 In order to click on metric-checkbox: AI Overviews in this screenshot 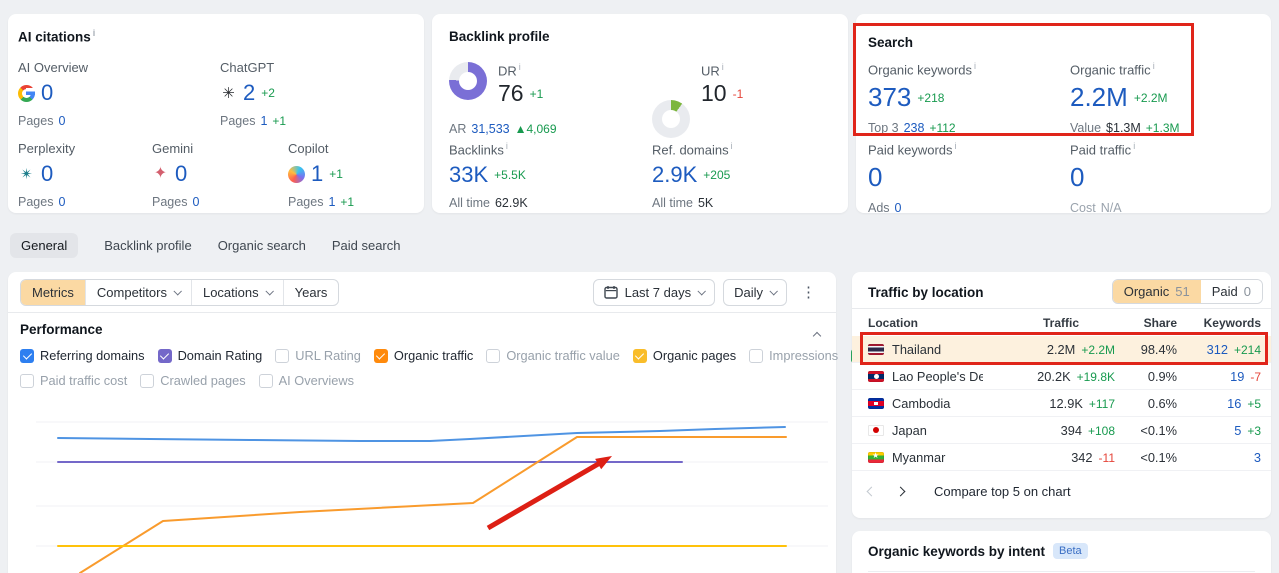, I will do `click(306, 380)`.